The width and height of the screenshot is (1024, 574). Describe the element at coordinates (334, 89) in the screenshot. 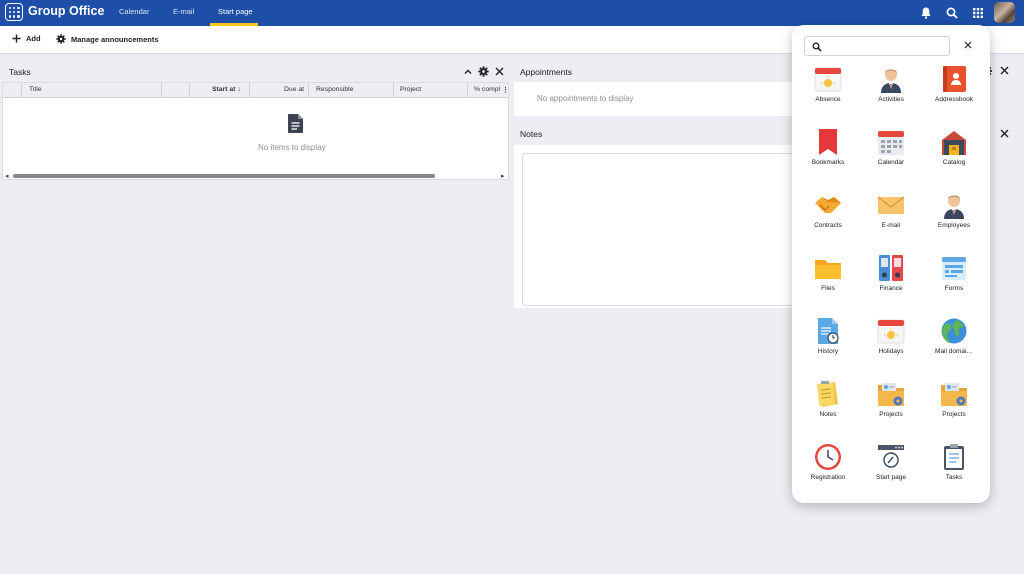

I see `column-responsible: Responsible` at that location.